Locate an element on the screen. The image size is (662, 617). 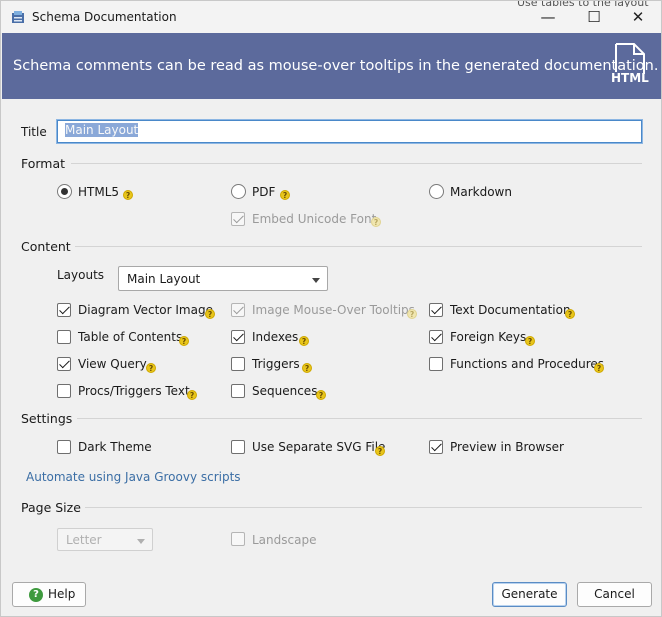
title-label: Title is located at coordinates (34, 132).